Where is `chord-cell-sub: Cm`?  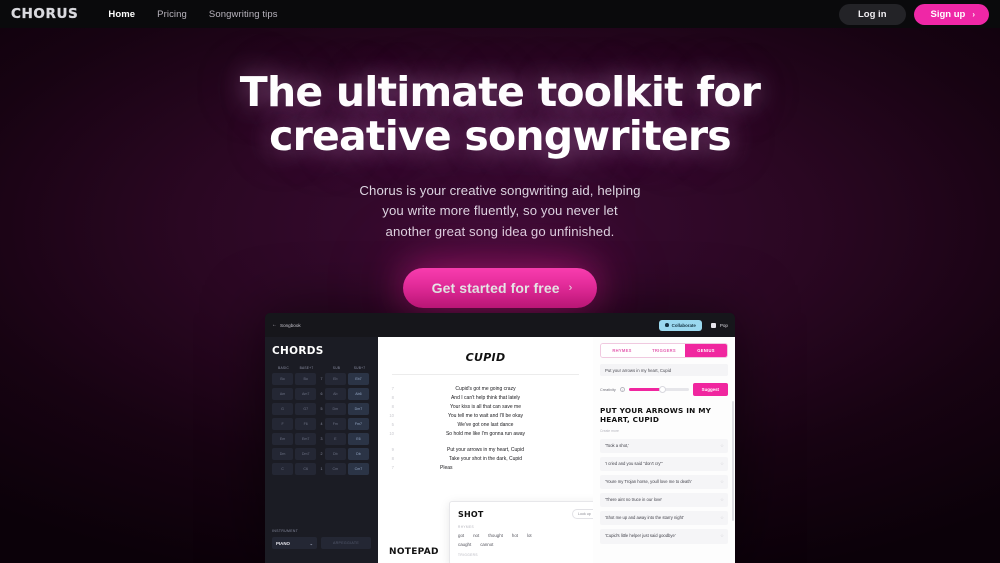
chord-cell-sub: Cm is located at coordinates (335, 469).